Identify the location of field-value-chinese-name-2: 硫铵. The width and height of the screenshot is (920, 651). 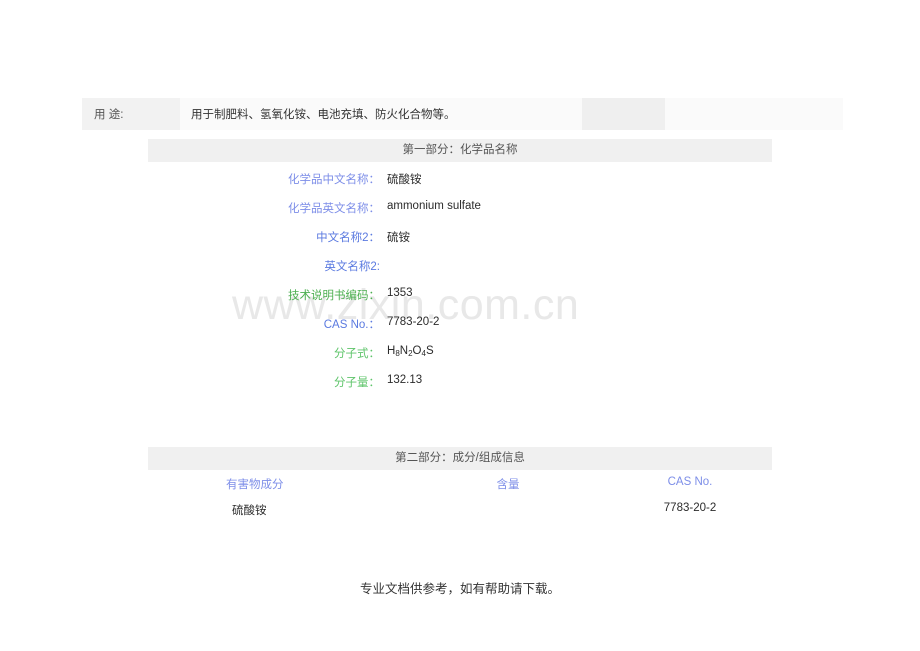
(398, 238).